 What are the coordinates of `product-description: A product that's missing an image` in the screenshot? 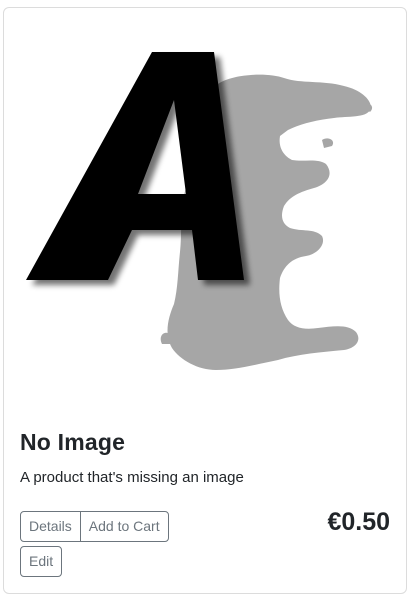 It's located at (132, 477).